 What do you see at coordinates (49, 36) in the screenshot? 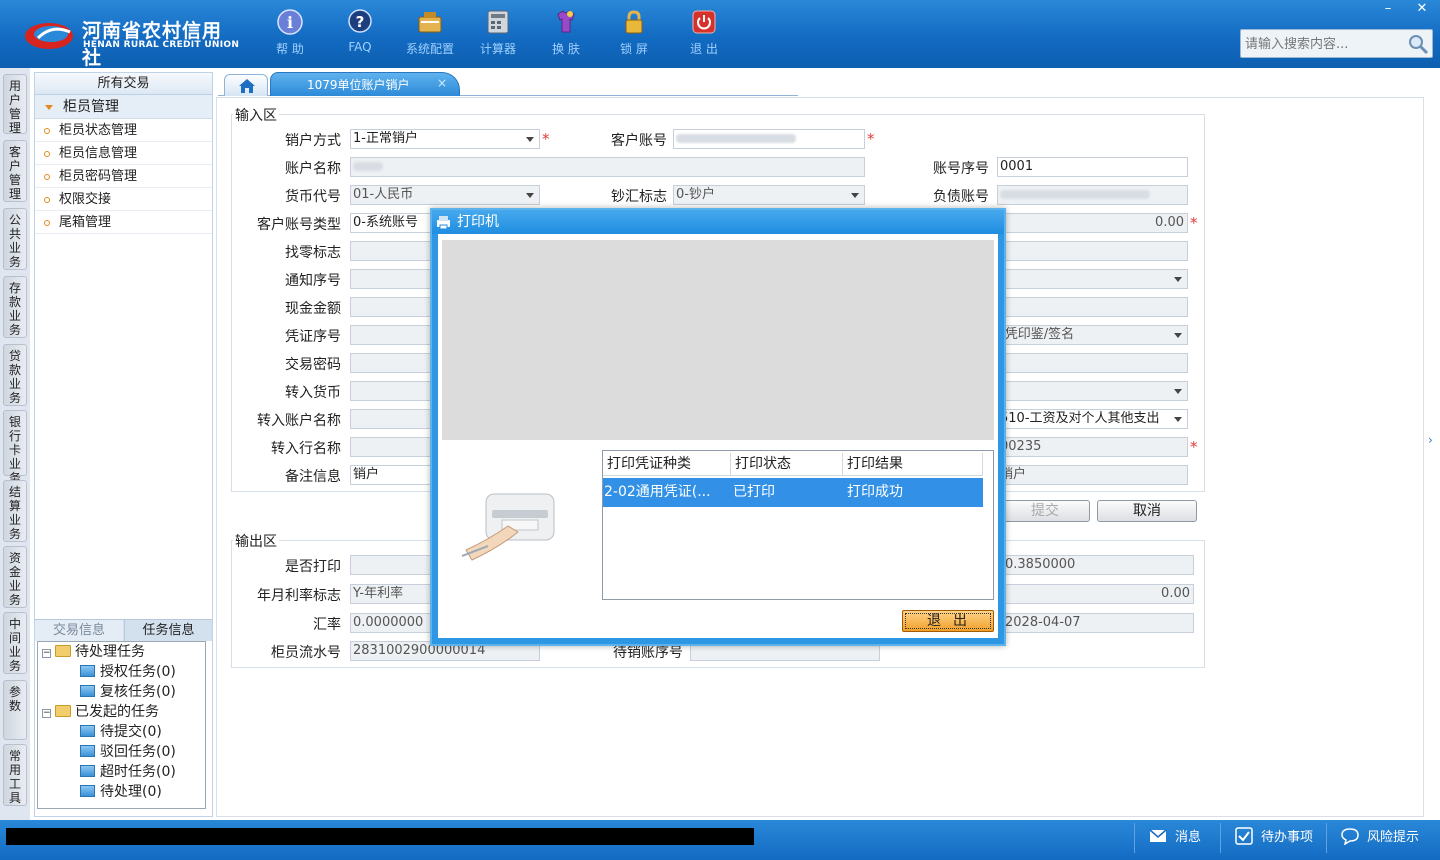
I see `logo-mark-icon` at bounding box center [49, 36].